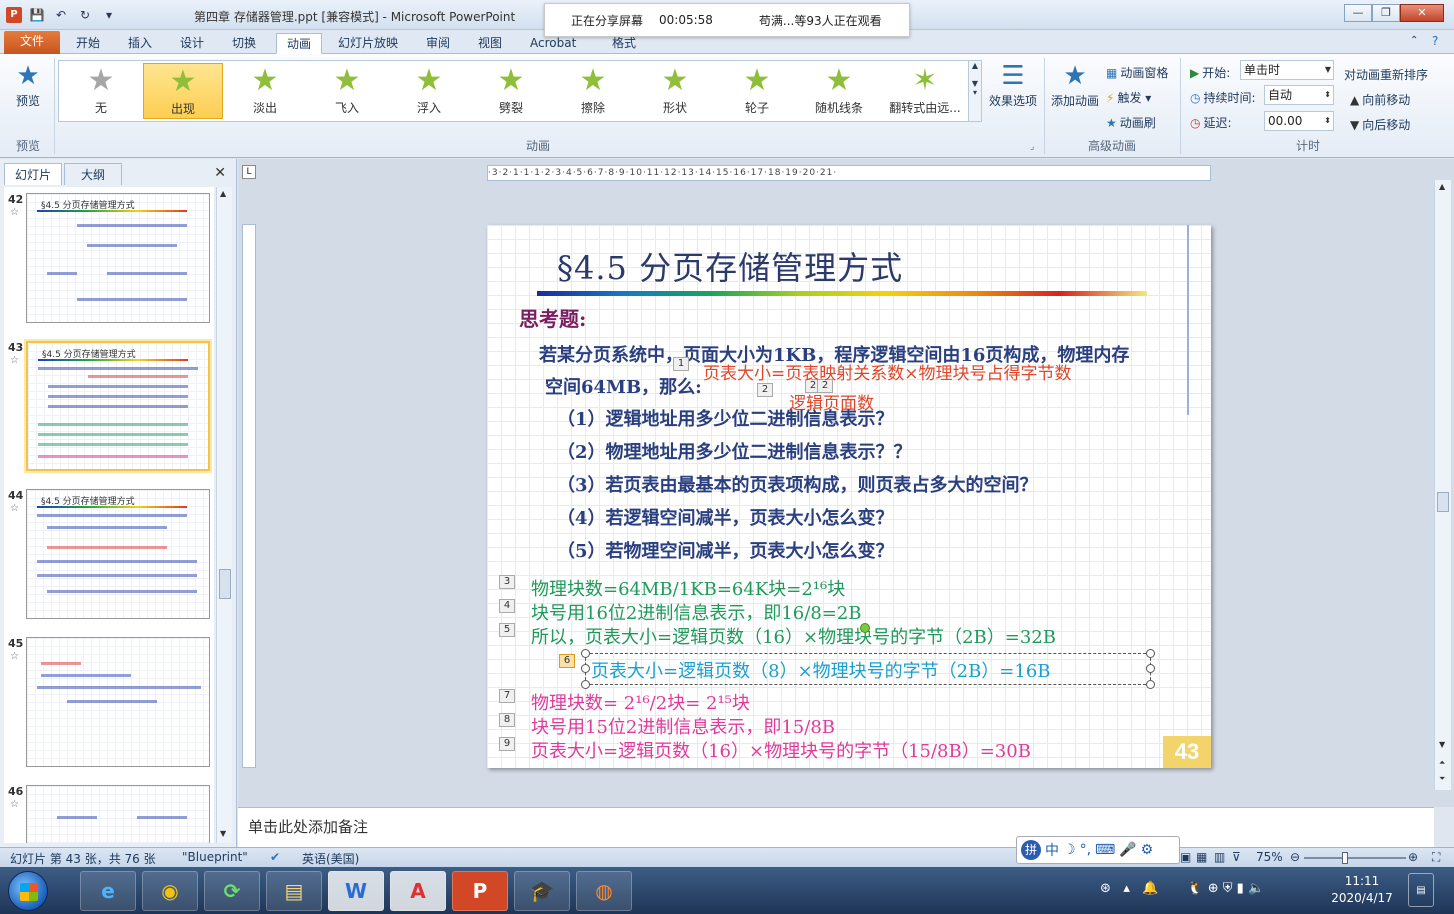 The image size is (1454, 914). Describe the element at coordinates (683, 726) in the screenshot. I see `answer-half-block-bits: 块号用15位2进制信息表示，即15/8B` at that location.